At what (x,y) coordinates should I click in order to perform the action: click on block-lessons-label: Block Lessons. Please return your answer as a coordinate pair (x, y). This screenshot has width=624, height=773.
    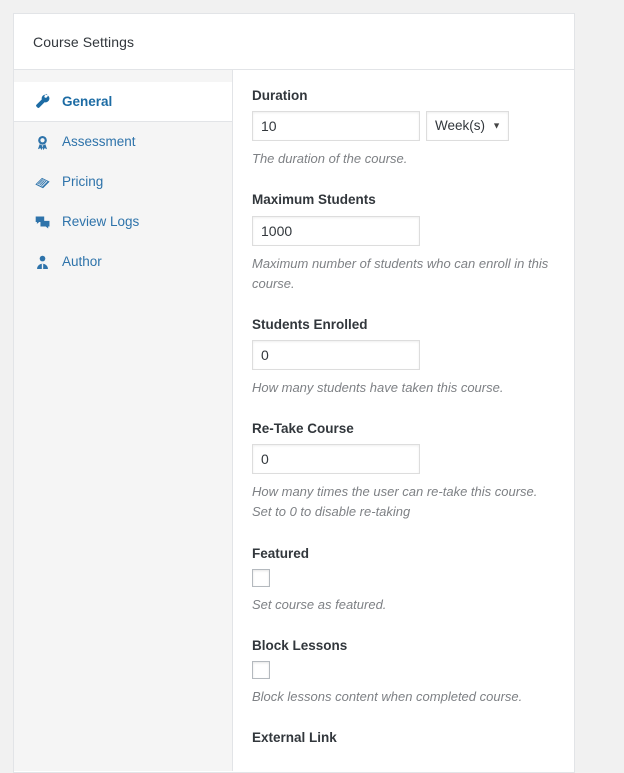
    Looking at the image, I should click on (300, 645).